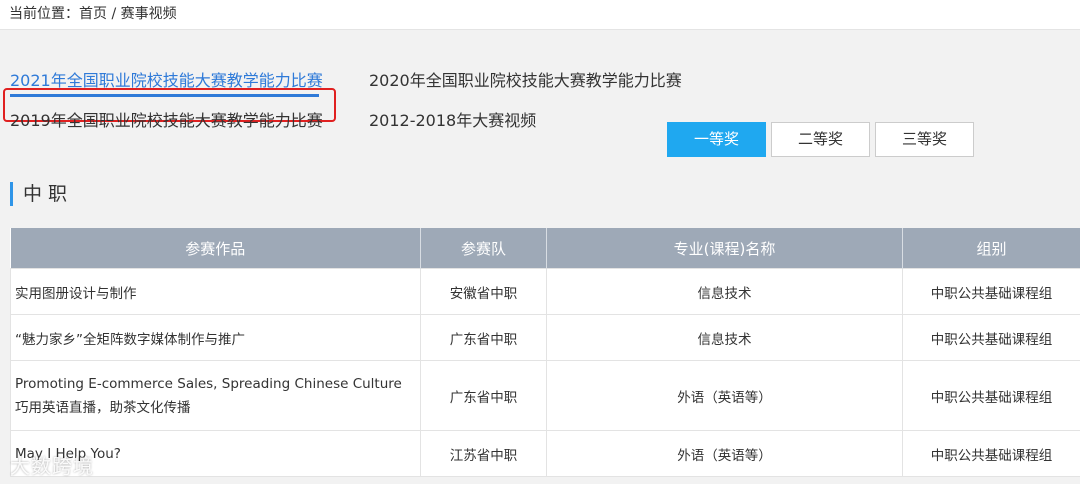 The width and height of the screenshot is (1080, 484). Describe the element at coordinates (44, 14) in the screenshot. I see `breadcrumb-label: 当前位置：` at that location.